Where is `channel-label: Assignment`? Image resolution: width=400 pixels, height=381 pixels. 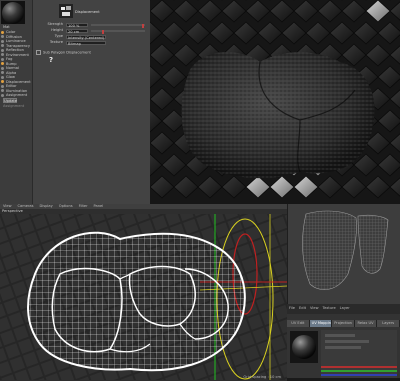
channel-label: Assignment is located at coordinates (17, 95).